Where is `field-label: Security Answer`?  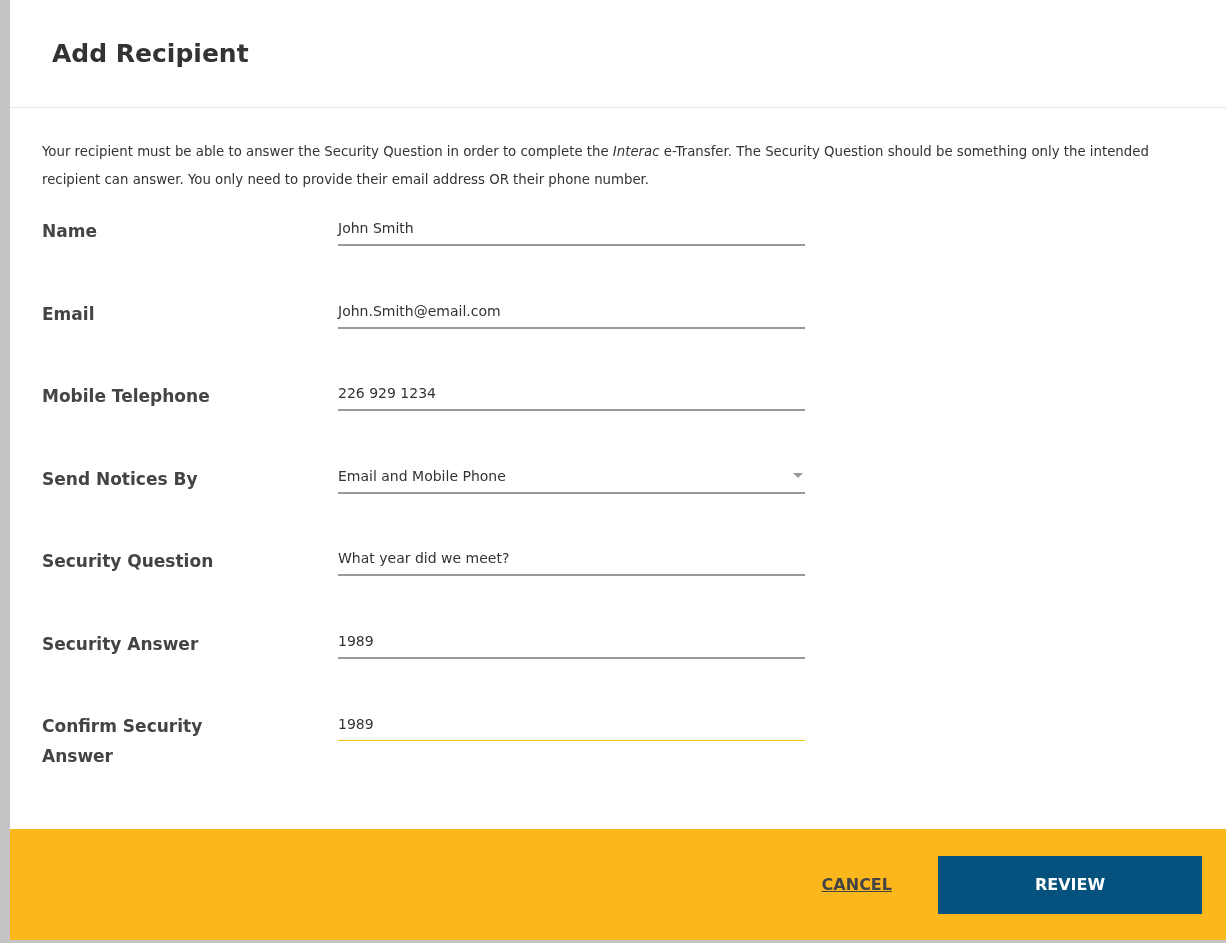
field-label: Security Answer is located at coordinates (121, 644).